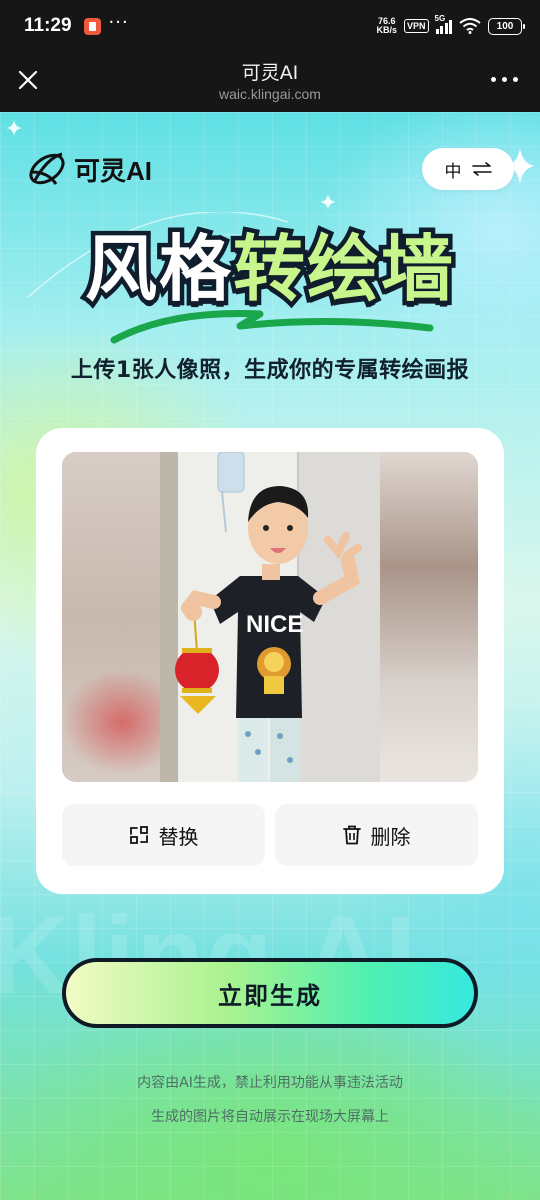 This screenshot has height=1200, width=540. Describe the element at coordinates (386, 30) in the screenshot. I see `network-speed-unit: KB/s` at that location.